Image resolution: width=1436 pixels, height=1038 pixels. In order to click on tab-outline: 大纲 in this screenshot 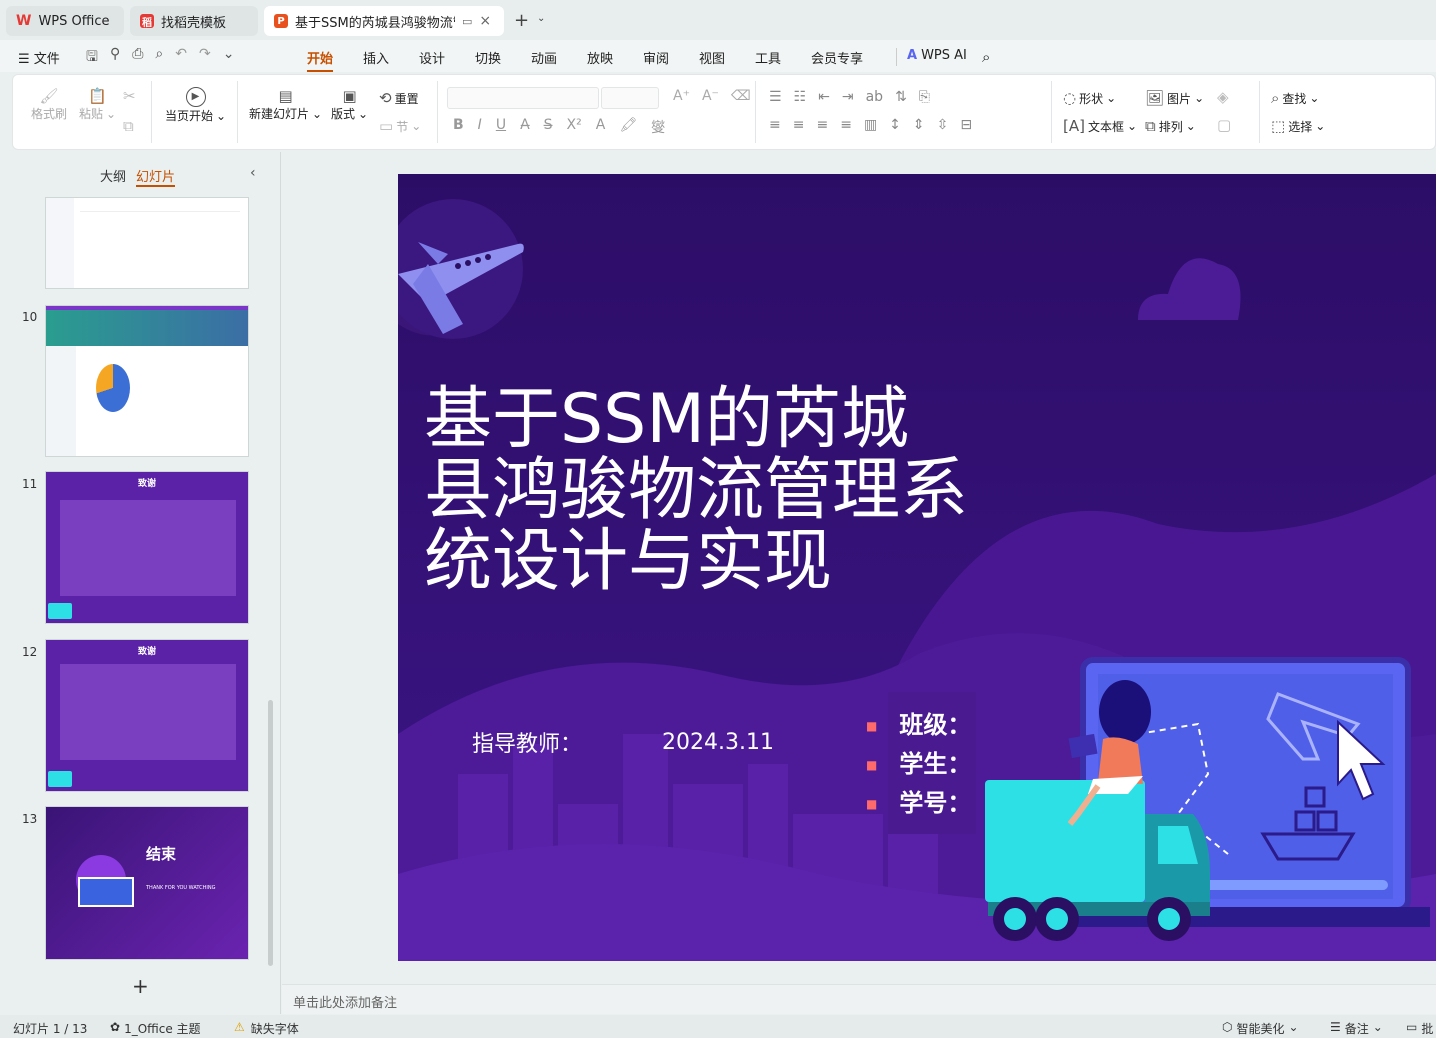, I will do `click(113, 175)`.